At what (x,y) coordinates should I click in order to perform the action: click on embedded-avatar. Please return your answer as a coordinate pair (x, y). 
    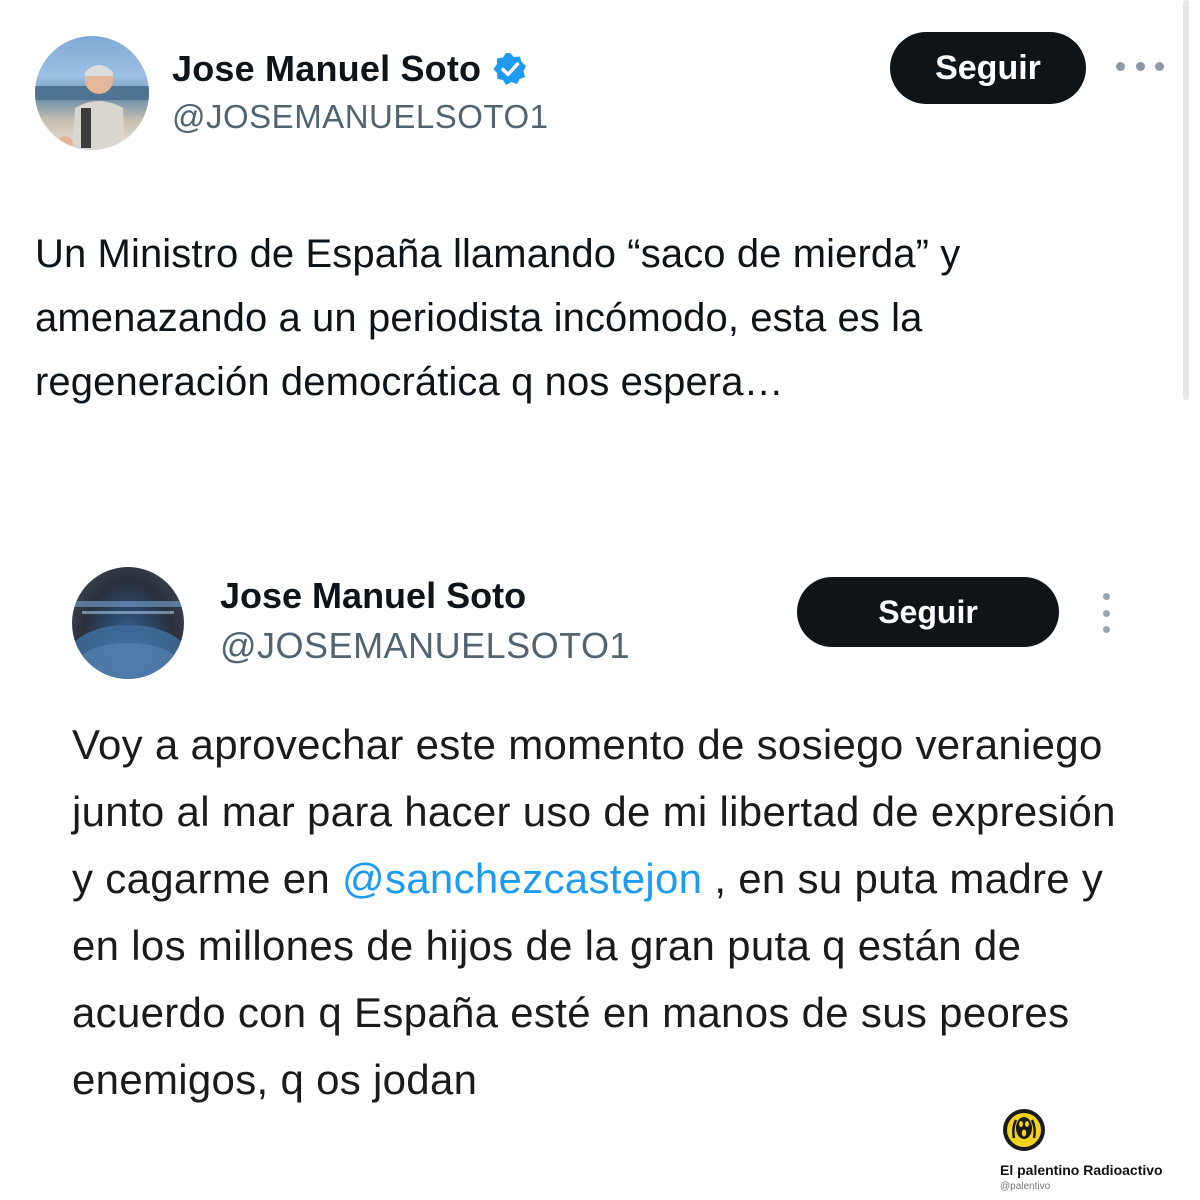
    Looking at the image, I should click on (128, 623).